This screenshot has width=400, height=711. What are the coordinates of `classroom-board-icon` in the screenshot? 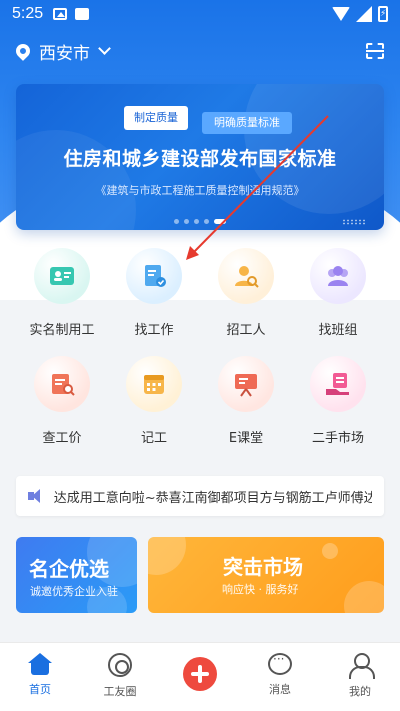 It's located at (246, 385).